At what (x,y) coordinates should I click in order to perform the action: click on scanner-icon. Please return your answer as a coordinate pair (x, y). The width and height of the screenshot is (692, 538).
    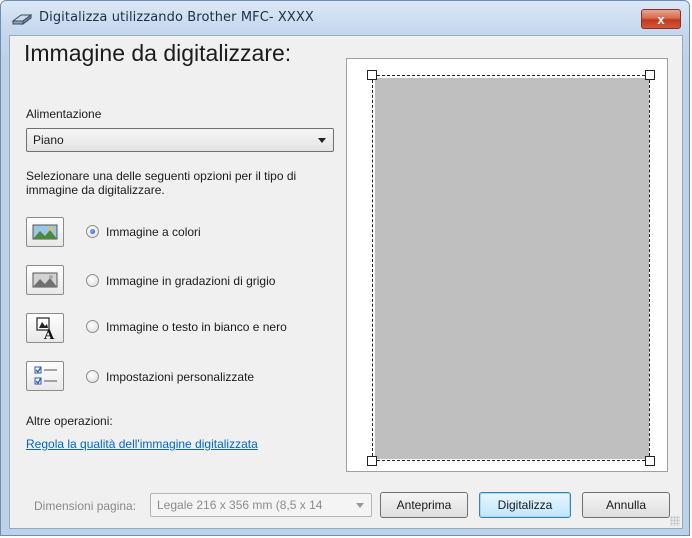
    Looking at the image, I should click on (22, 19).